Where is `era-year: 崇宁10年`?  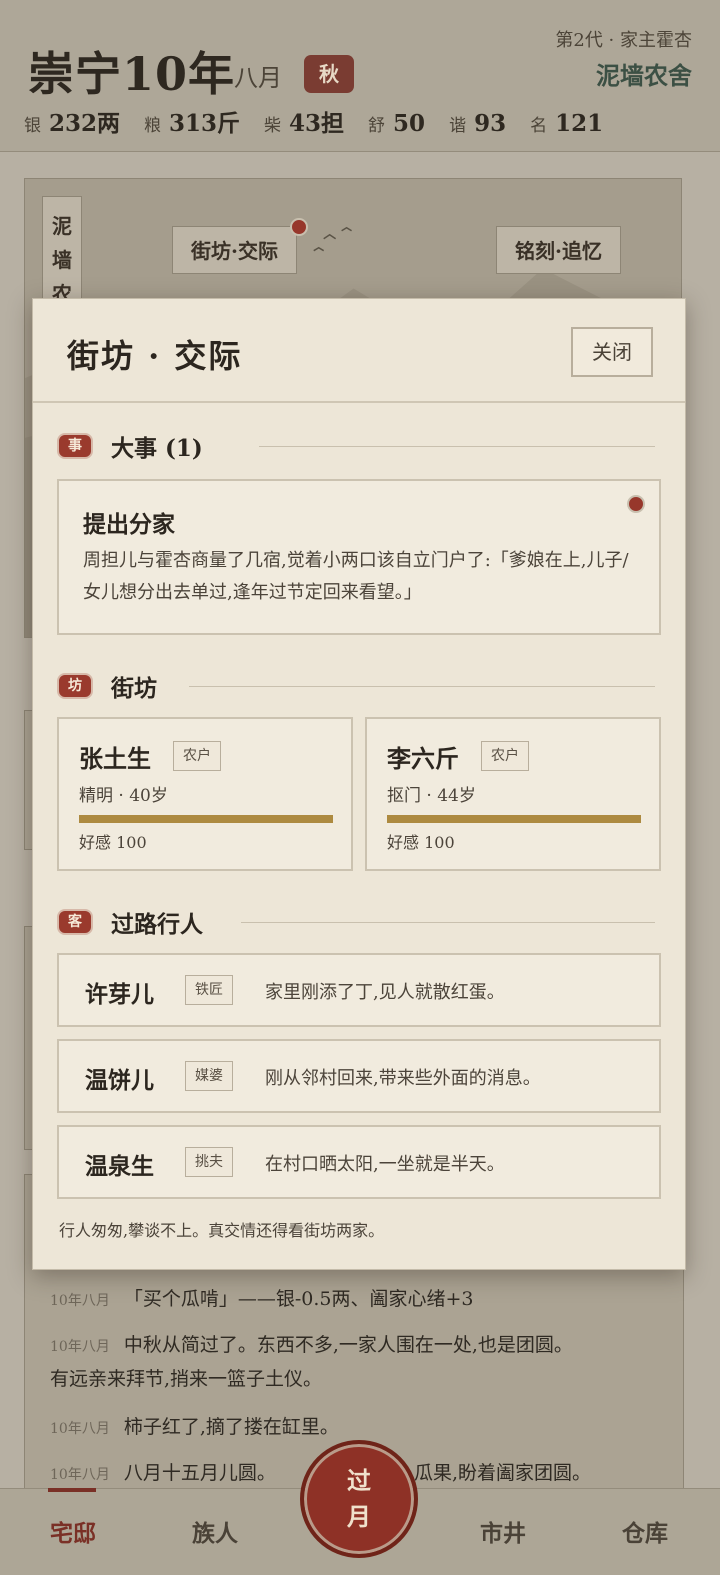 era-year: 崇宁10年 is located at coordinates (132, 74).